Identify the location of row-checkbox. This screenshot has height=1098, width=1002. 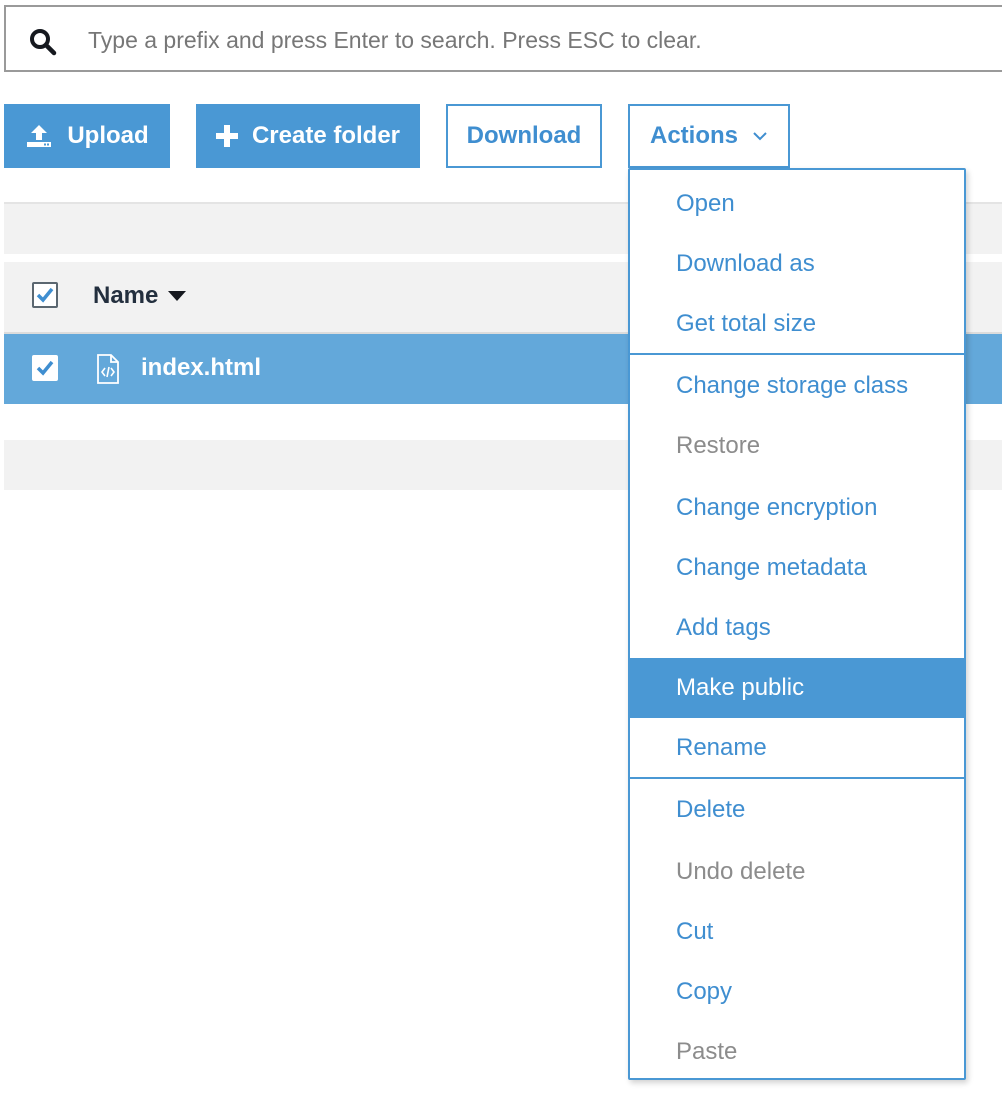
(45, 368).